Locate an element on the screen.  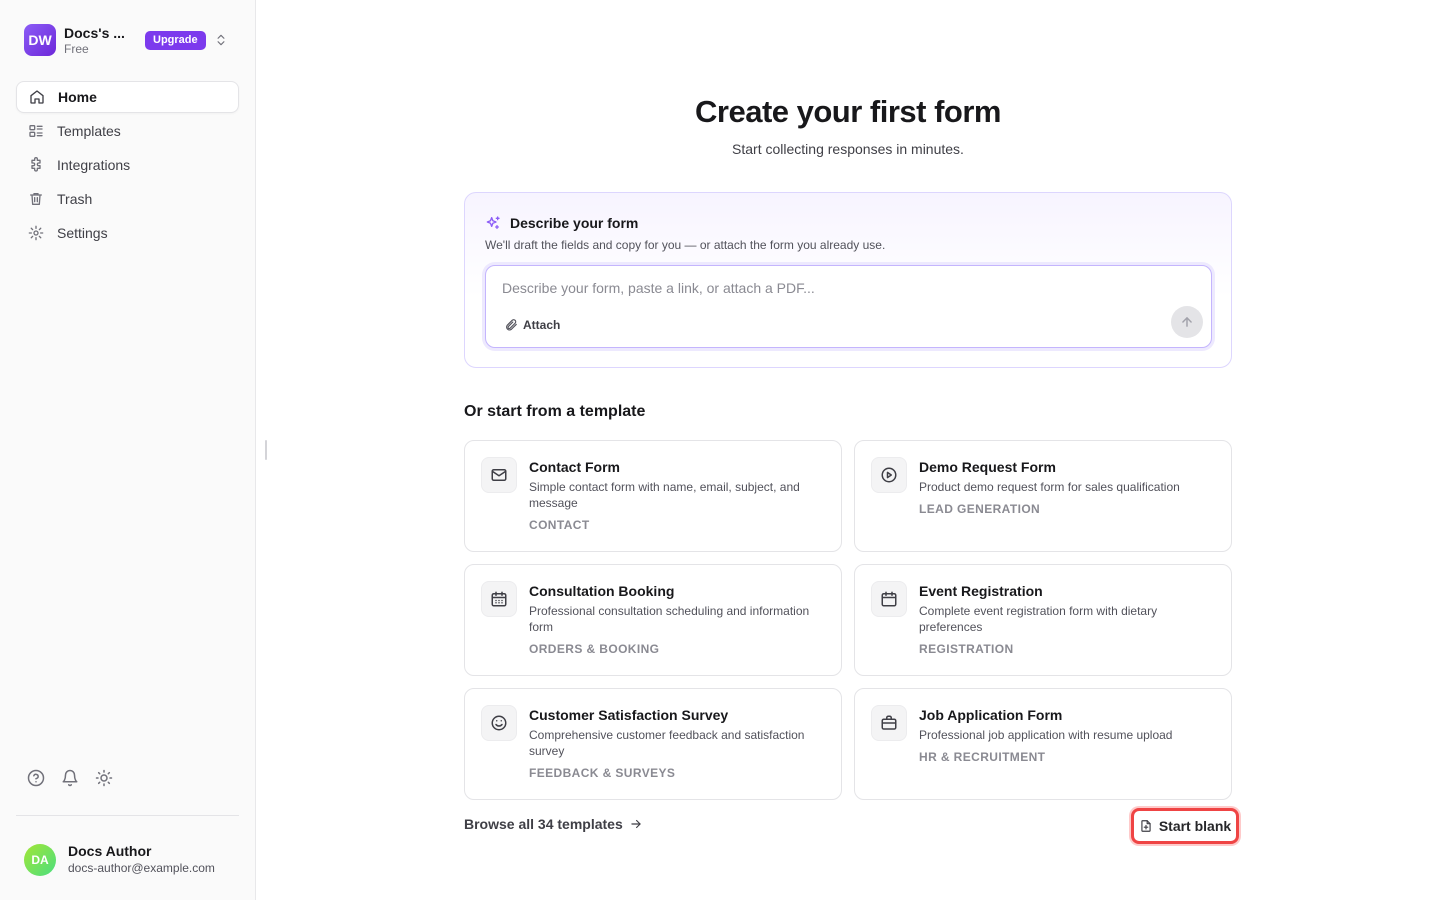
template-title: Demo Request Form is located at coordinates (987, 467).